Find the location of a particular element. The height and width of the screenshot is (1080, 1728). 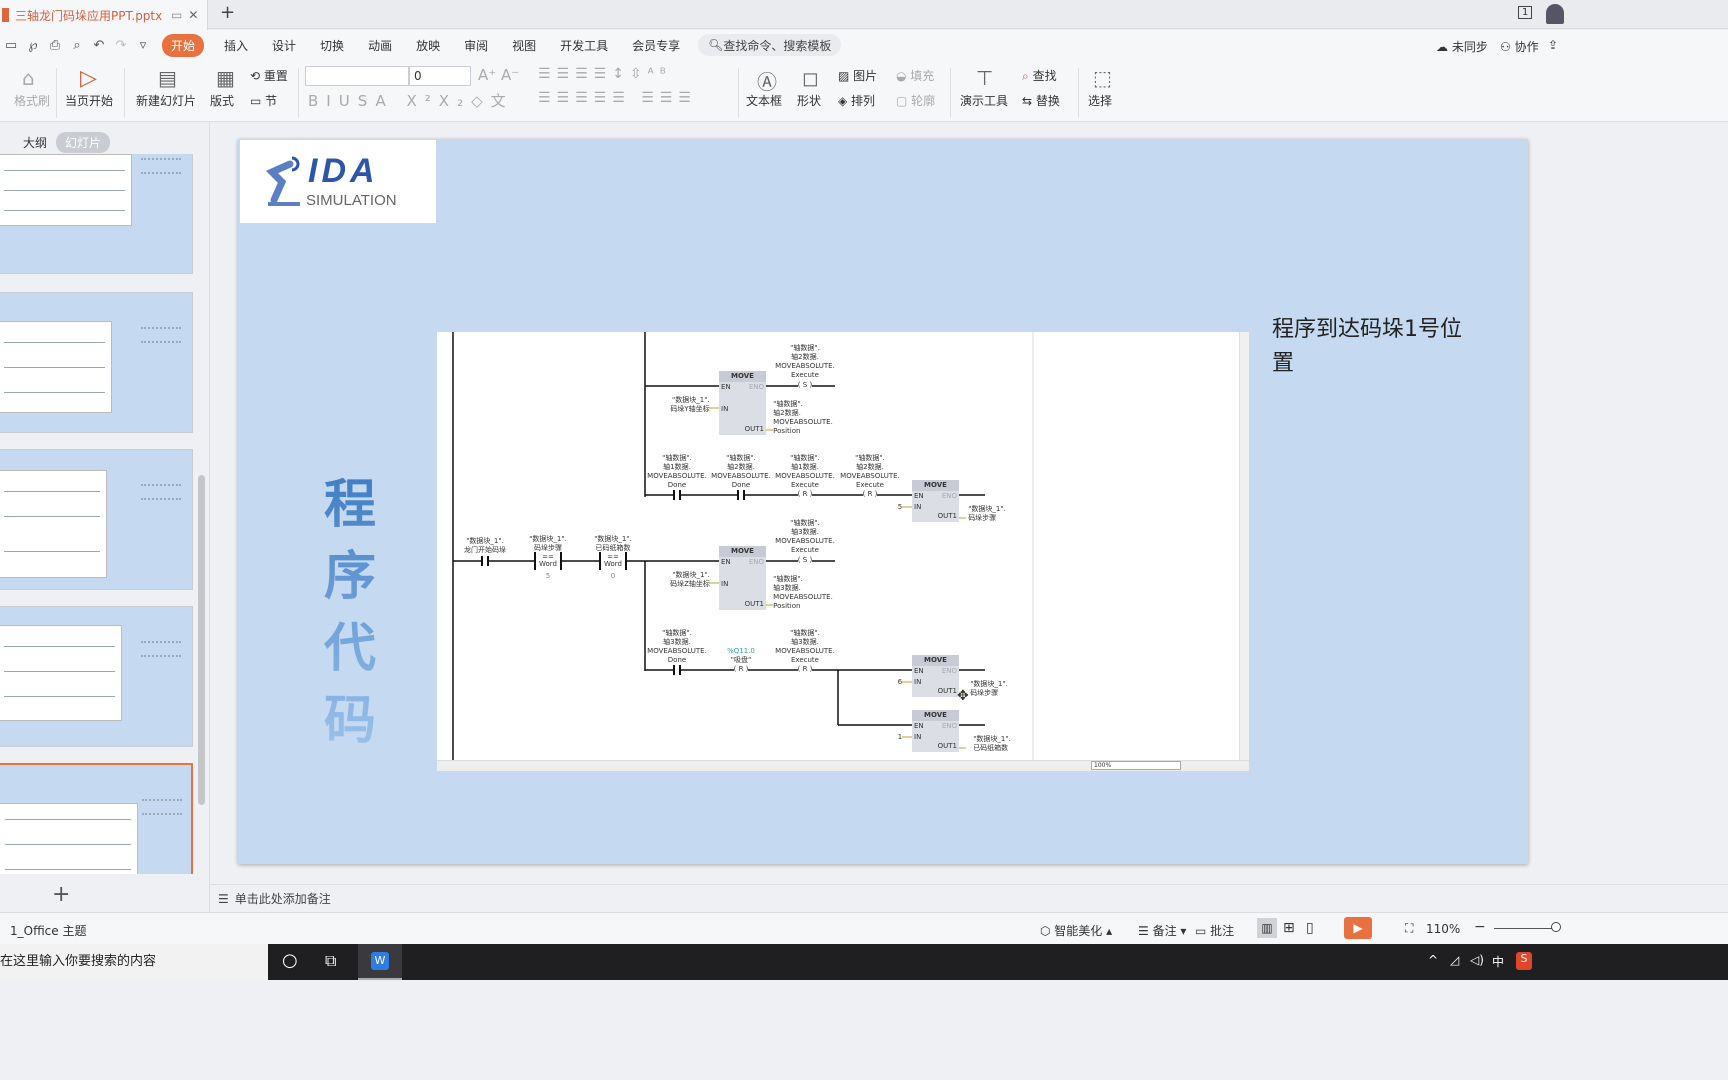

font-family-select is located at coordinates (357, 76).